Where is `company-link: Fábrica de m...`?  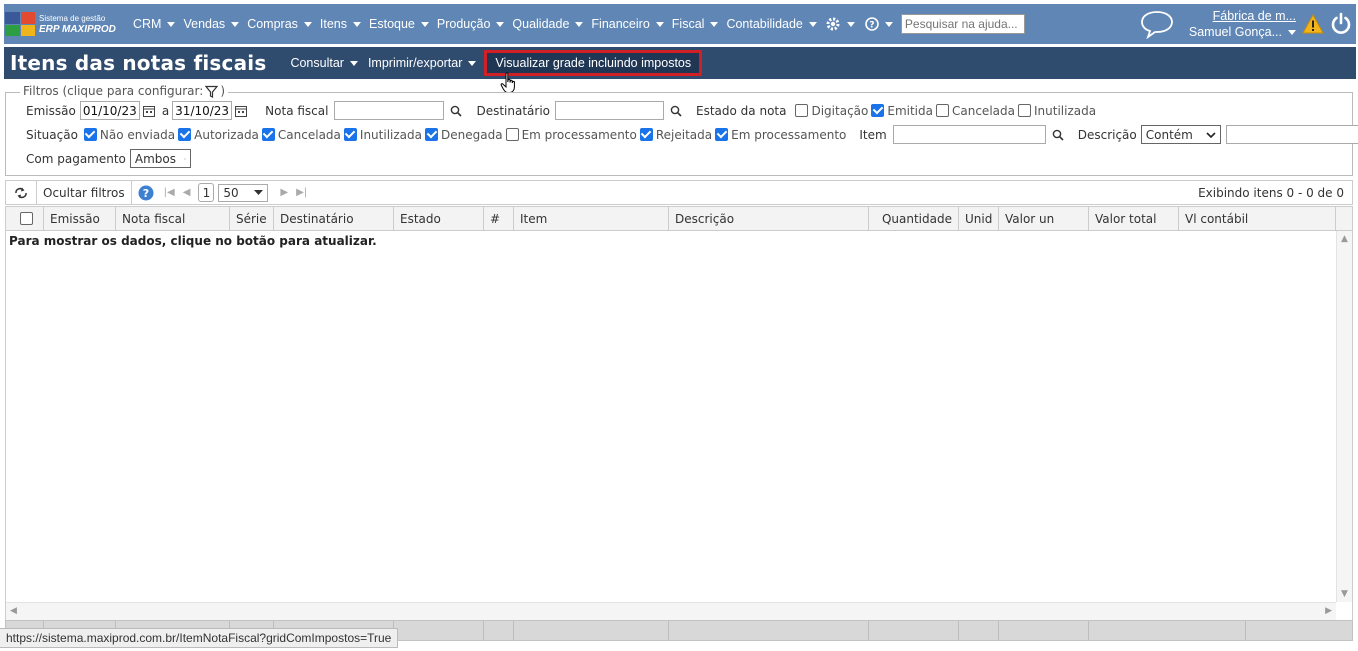
company-link: Fábrica de m... is located at coordinates (1242, 16).